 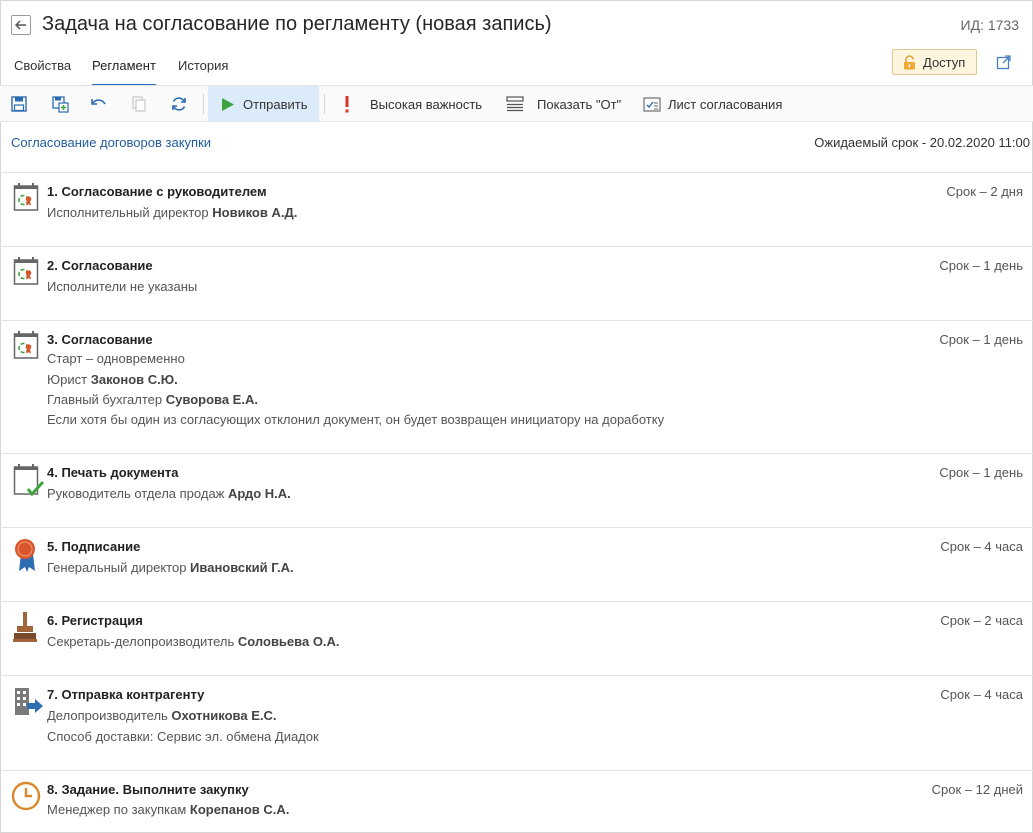 What do you see at coordinates (224, 715) in the screenshot?
I see `step-line-person: Охотникова Е.С.` at bounding box center [224, 715].